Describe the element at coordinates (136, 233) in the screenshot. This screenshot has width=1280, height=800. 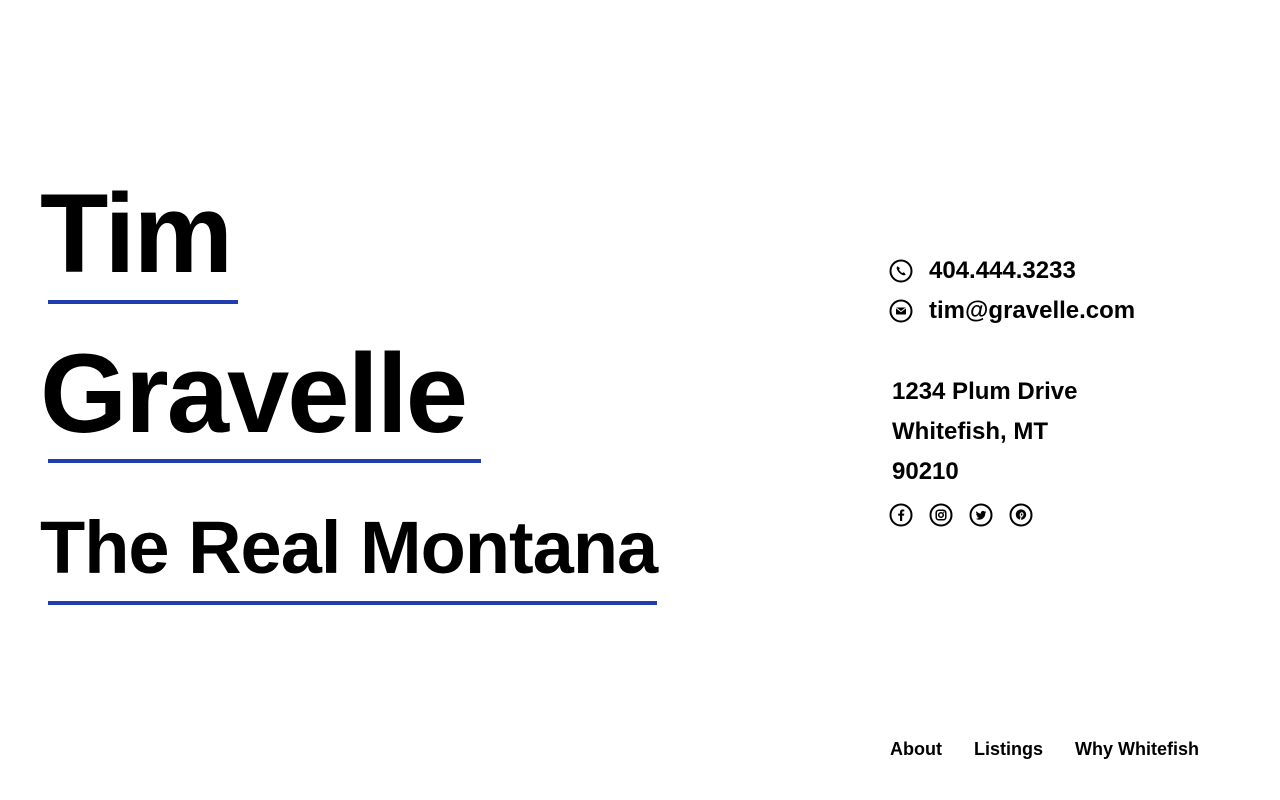
I see `first-name-heading: Tim` at that location.